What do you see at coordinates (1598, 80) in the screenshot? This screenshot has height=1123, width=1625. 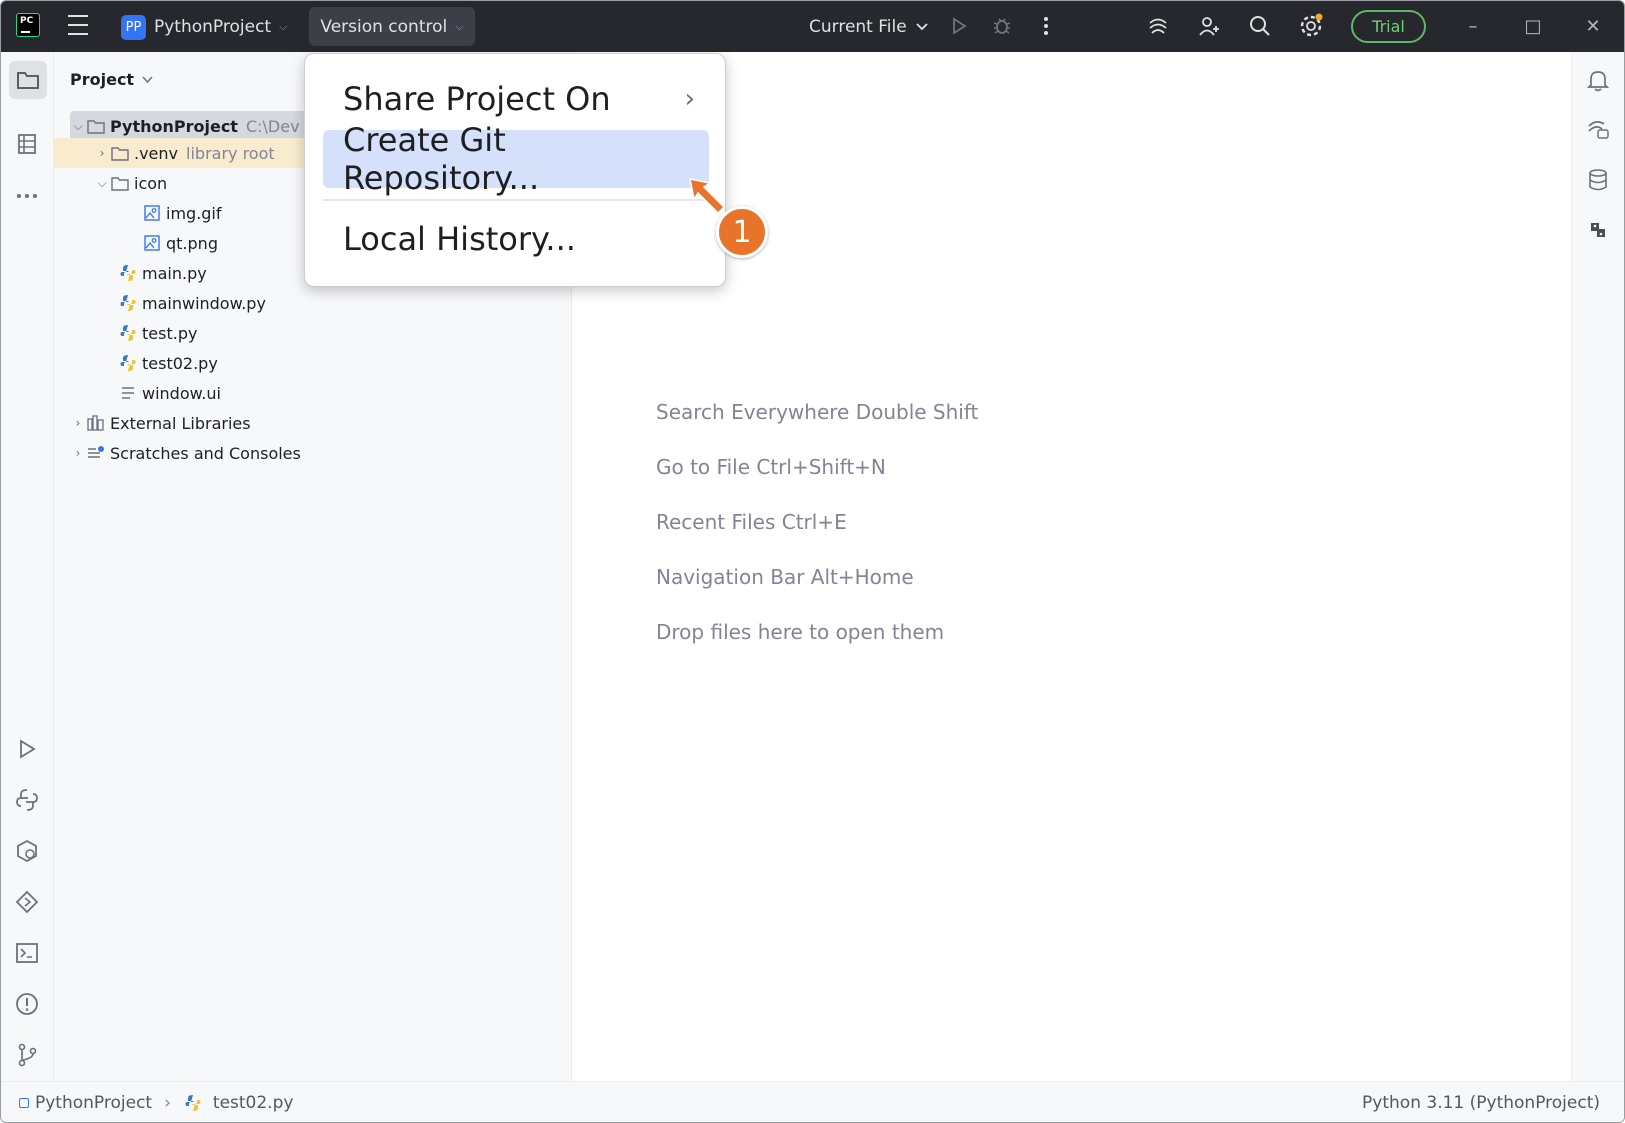 I see `notifications-bell-icon` at bounding box center [1598, 80].